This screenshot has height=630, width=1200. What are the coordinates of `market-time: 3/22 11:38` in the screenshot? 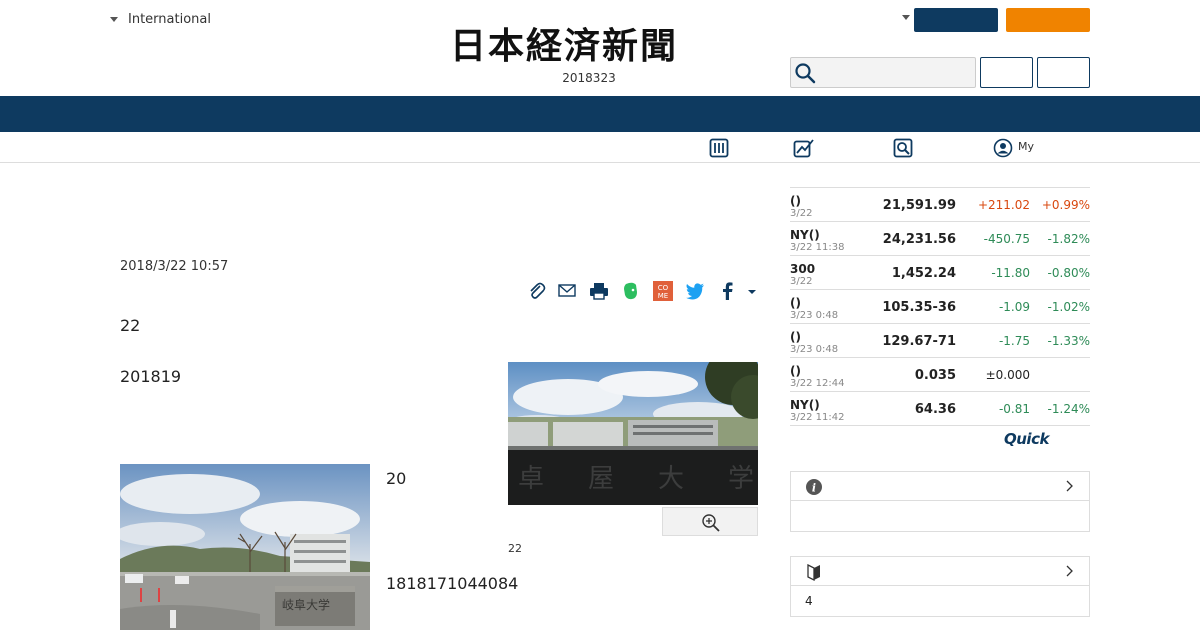 It's located at (817, 247).